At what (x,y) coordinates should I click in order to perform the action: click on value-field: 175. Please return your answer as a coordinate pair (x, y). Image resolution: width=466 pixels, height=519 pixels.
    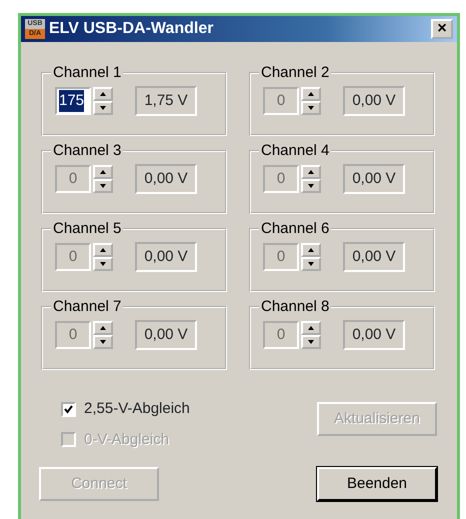
    Looking at the image, I should click on (73, 101).